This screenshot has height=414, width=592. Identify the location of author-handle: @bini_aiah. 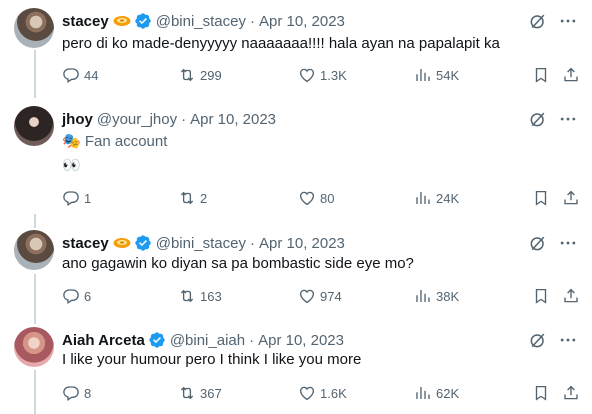
(207, 340).